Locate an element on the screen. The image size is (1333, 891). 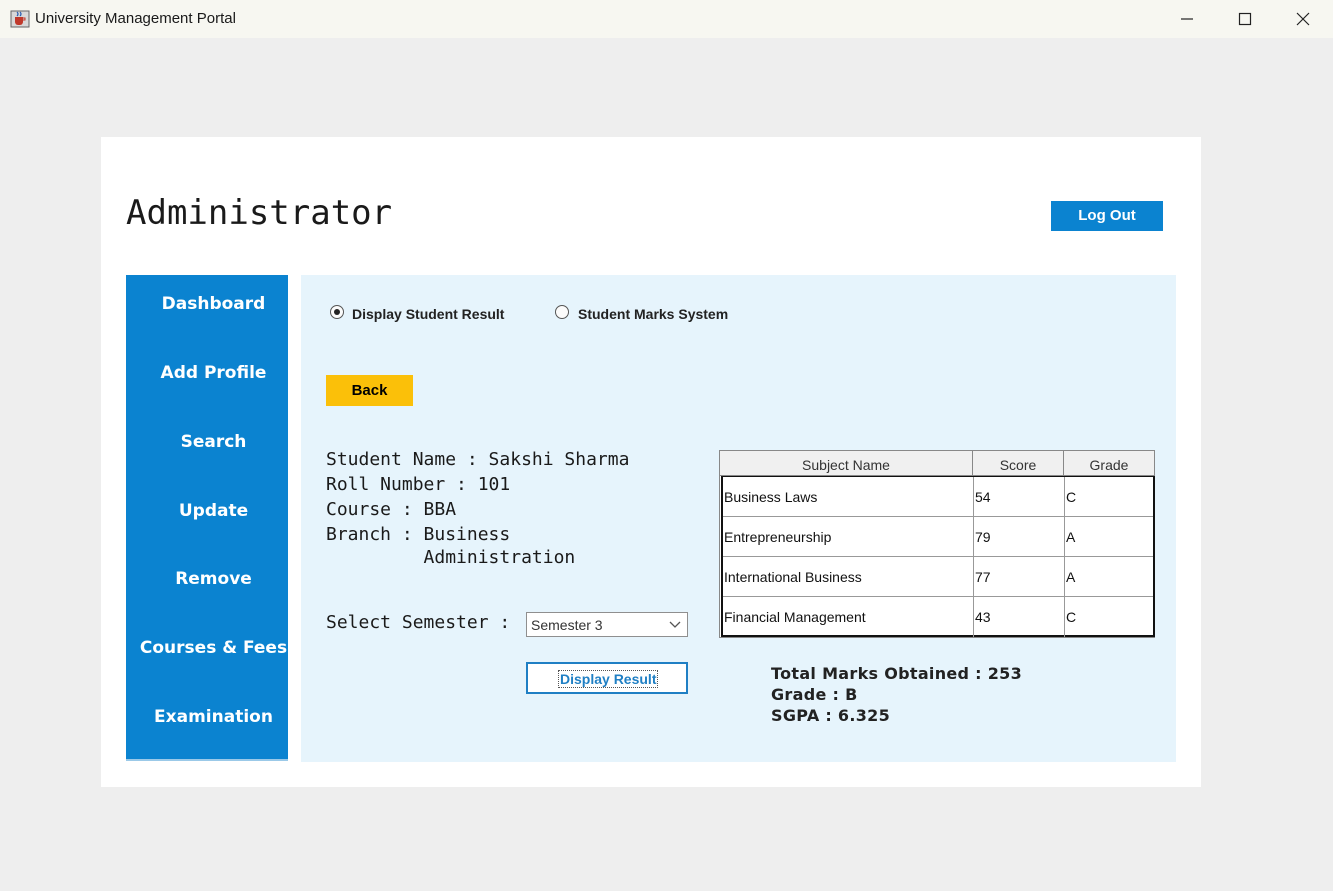
branch: Branch : Business is located at coordinates (418, 534).